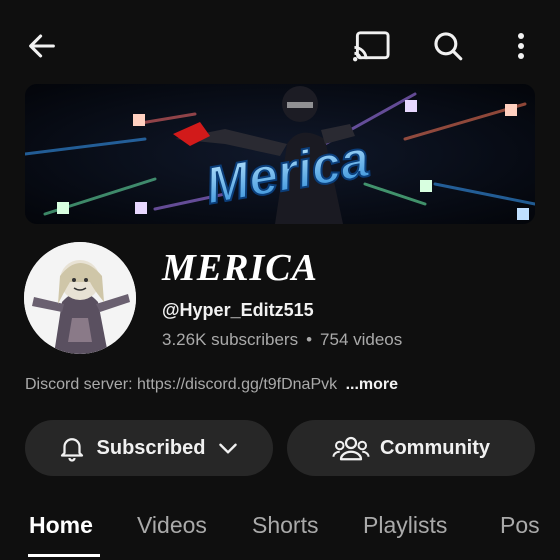 This screenshot has height=560, width=560. I want to click on channel-avatar, so click(80, 298).